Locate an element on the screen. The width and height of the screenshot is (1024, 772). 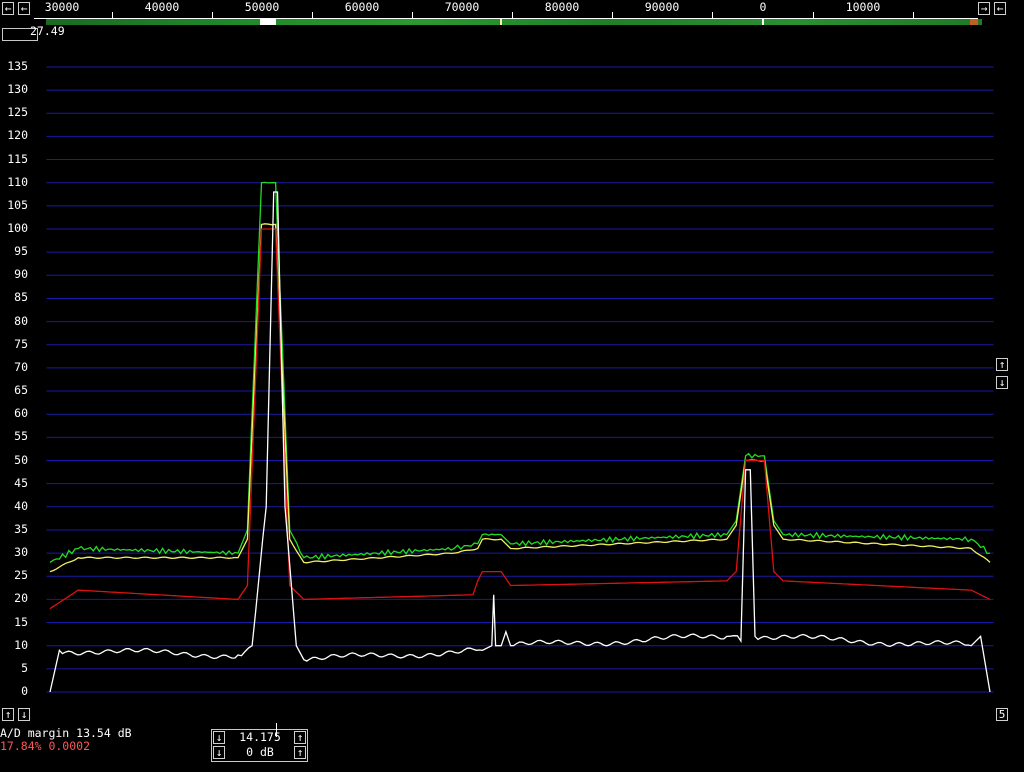
ad-margin-text: A/D margin 13.54 dB is located at coordinates (66, 733).